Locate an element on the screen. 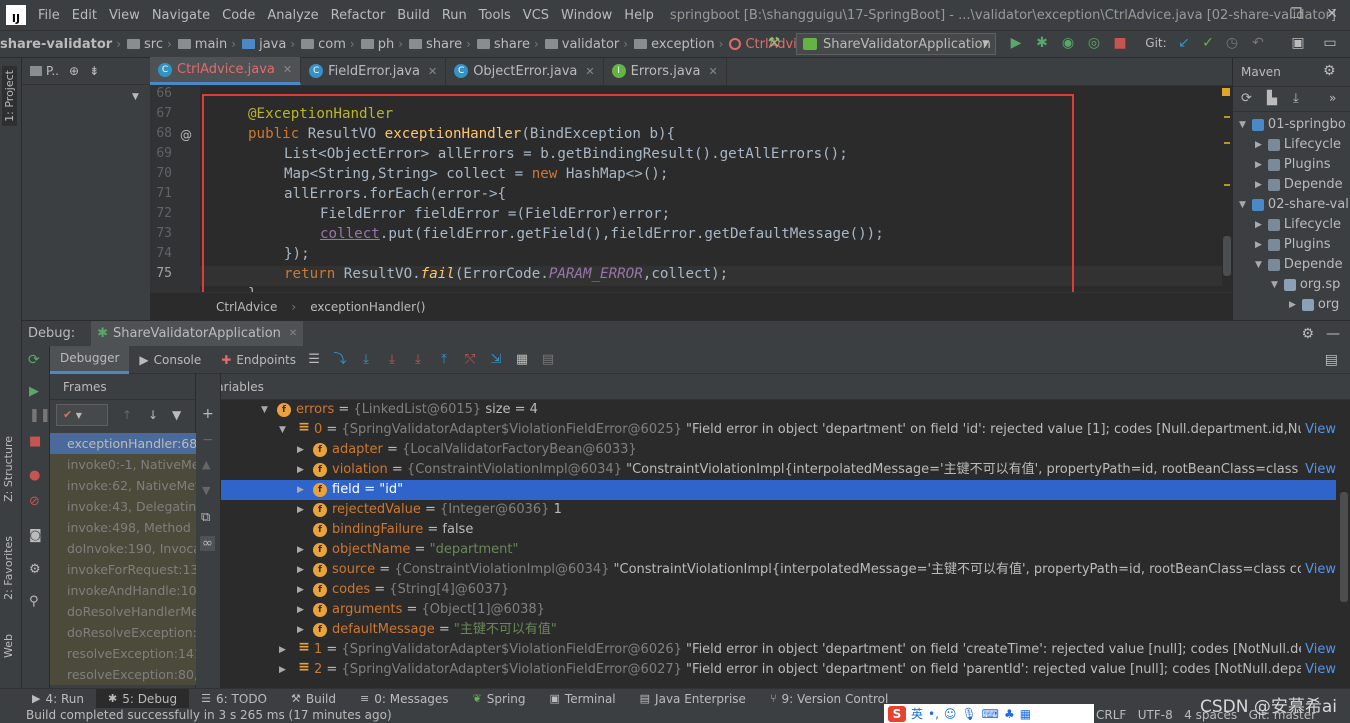 Image resolution: width=1350 pixels, height=723 pixels. menu-help: Help is located at coordinates (639, 15).